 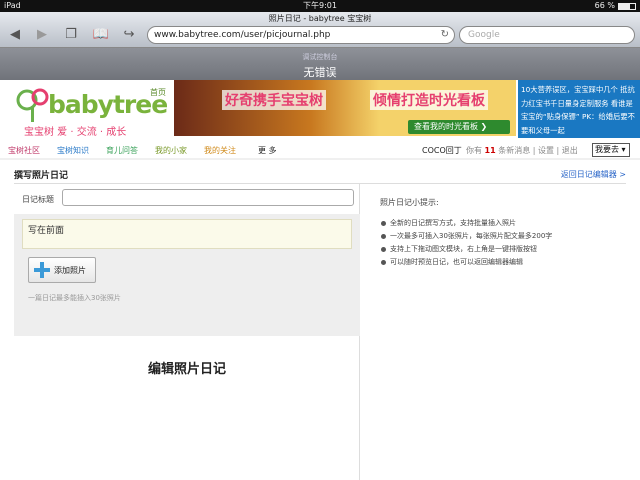 I want to click on intro-textbox: 写在前面, so click(x=187, y=234).